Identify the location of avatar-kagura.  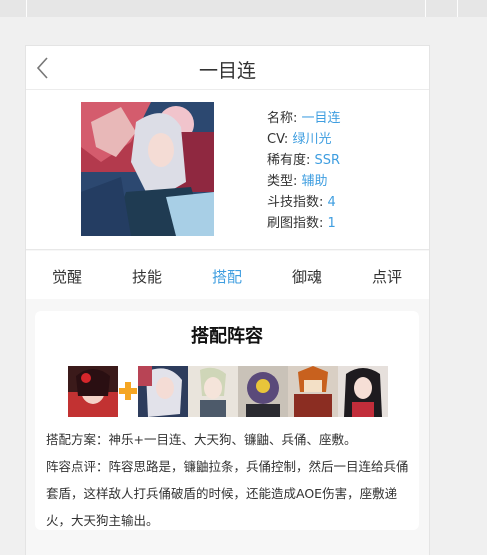
(93, 391).